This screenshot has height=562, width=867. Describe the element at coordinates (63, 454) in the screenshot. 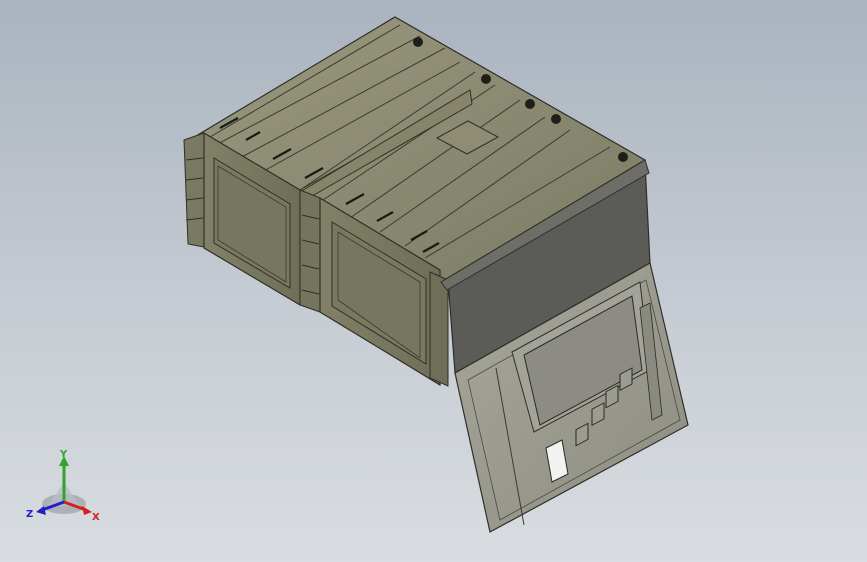

I see `y-axis-label: Y` at that location.